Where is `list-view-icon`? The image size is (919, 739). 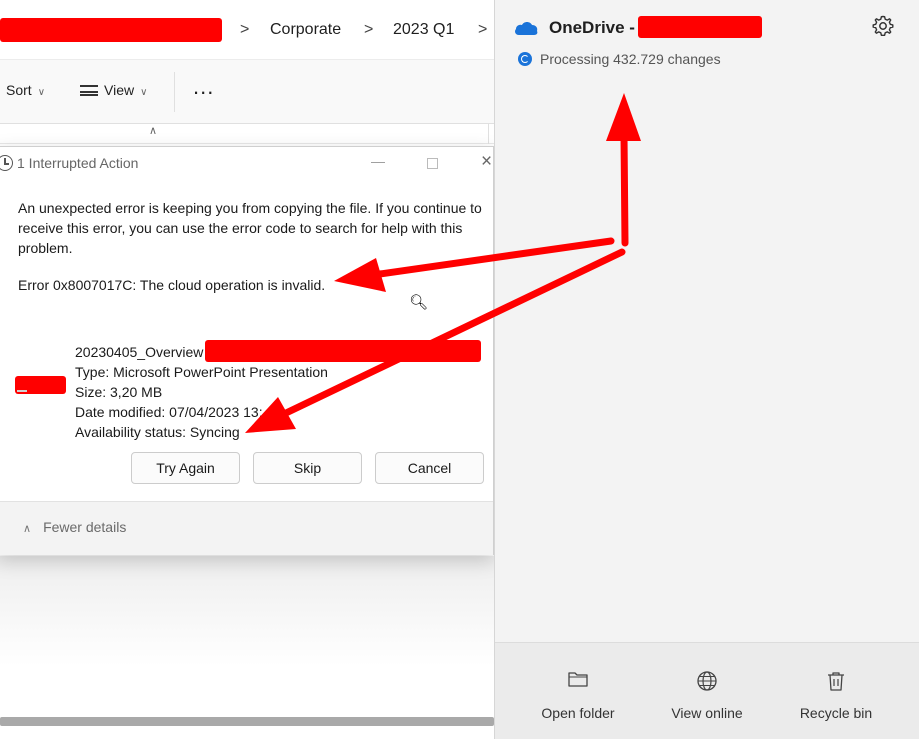 list-view-icon is located at coordinates (89, 90).